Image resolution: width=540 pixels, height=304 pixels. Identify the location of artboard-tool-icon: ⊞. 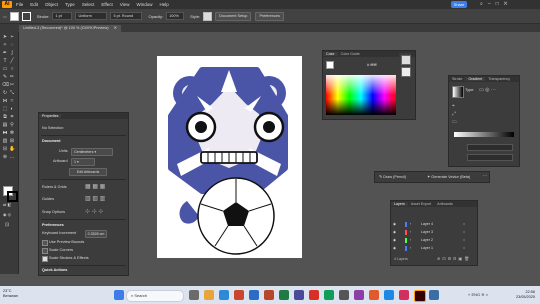
(12, 141).